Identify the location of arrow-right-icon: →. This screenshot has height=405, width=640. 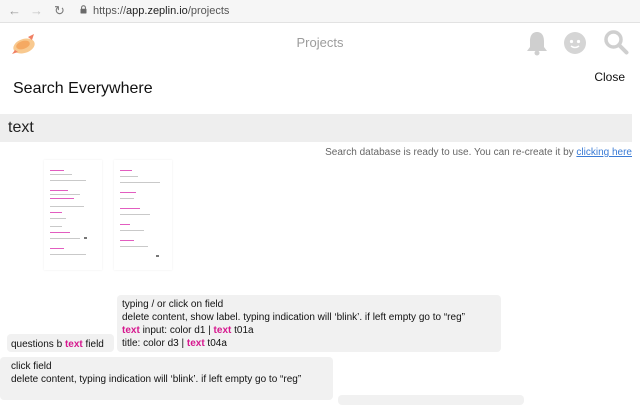
(36, 11).